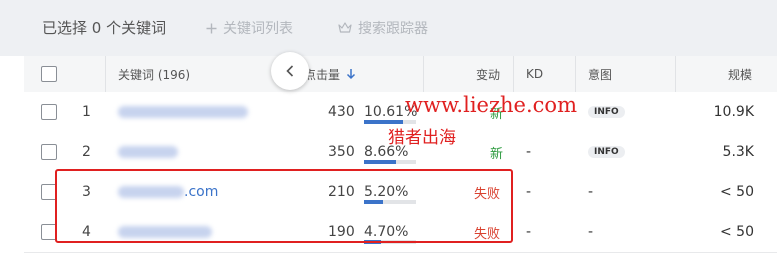 Image resolution: width=777 pixels, height=256 pixels. I want to click on add-to-tracker-button: 搜索跟踪器, so click(383, 28).